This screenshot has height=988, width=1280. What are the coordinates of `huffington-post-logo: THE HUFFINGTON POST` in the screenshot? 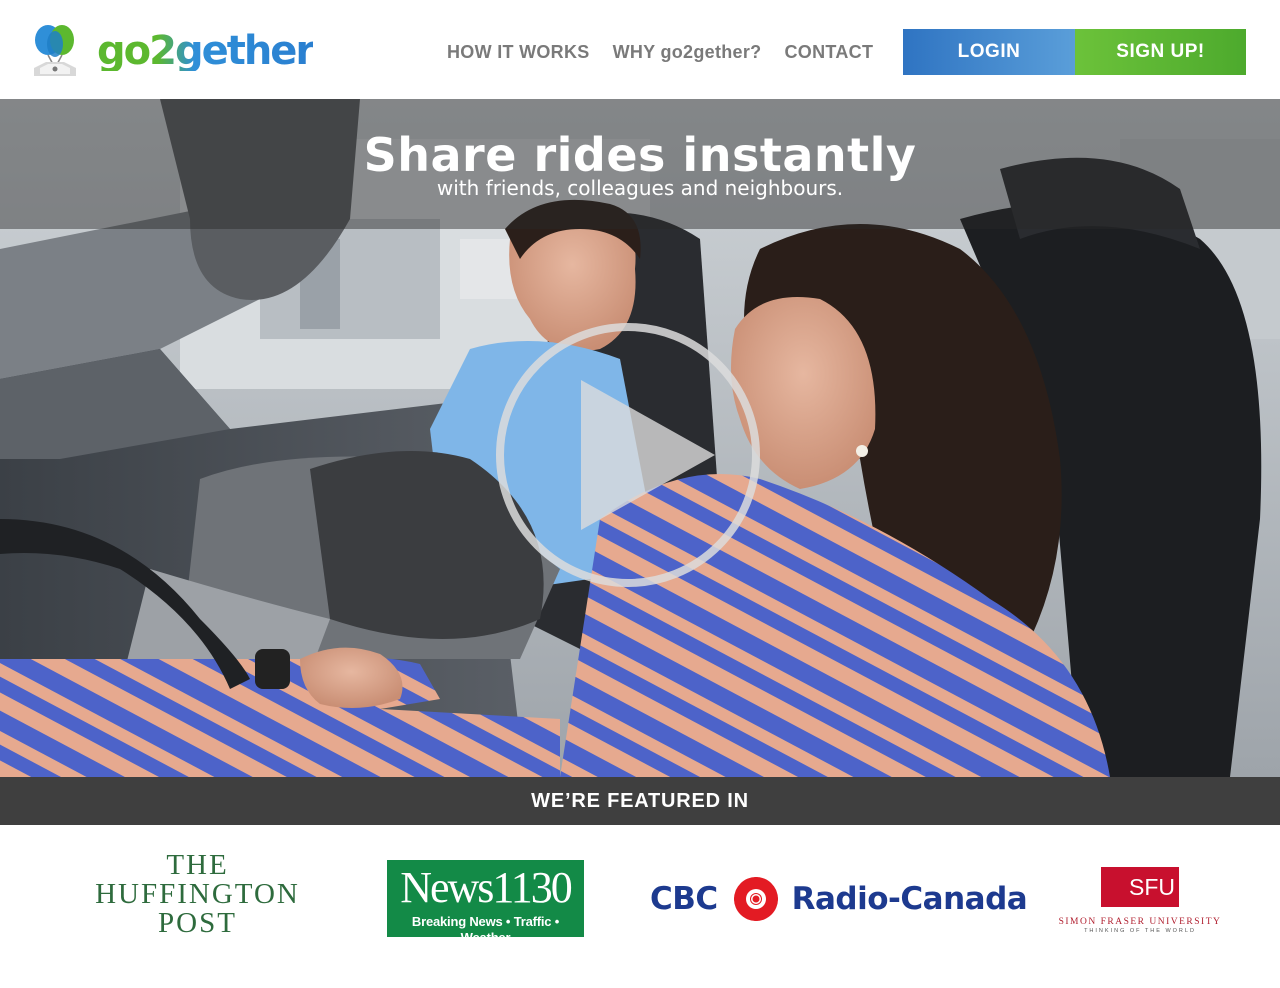 It's located at (197, 894).